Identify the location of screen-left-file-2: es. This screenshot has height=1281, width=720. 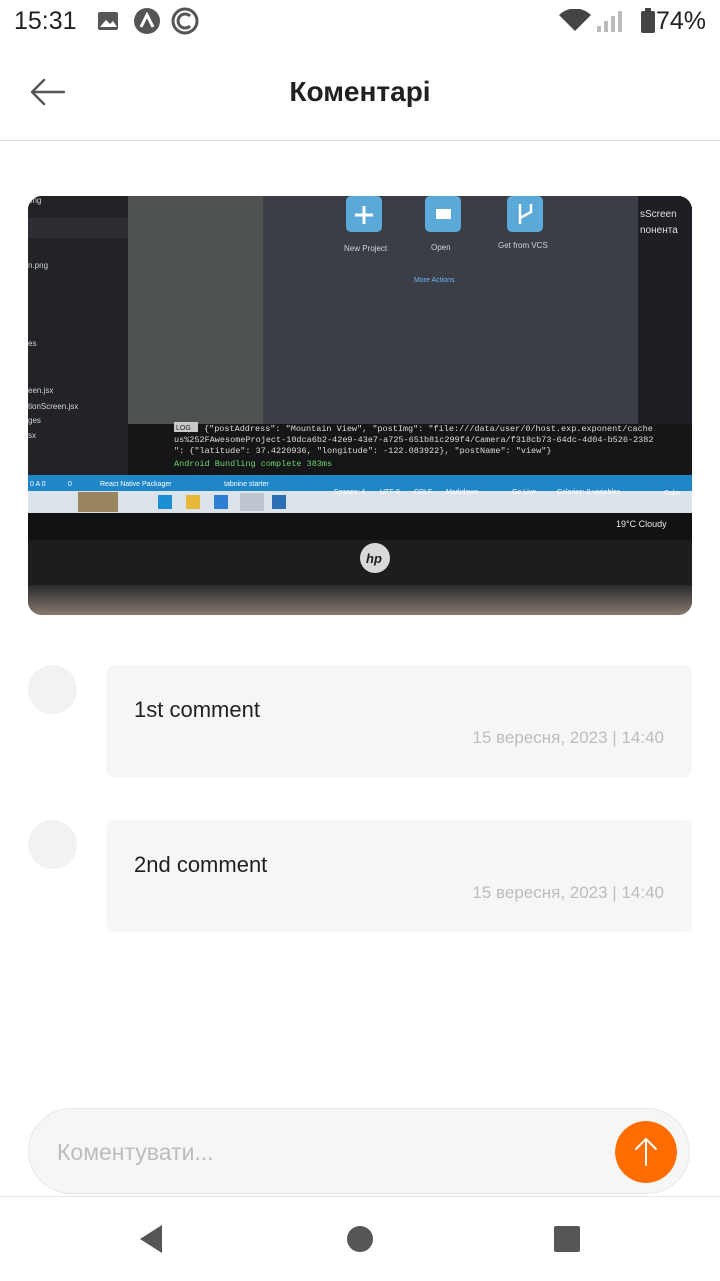
(32, 343).